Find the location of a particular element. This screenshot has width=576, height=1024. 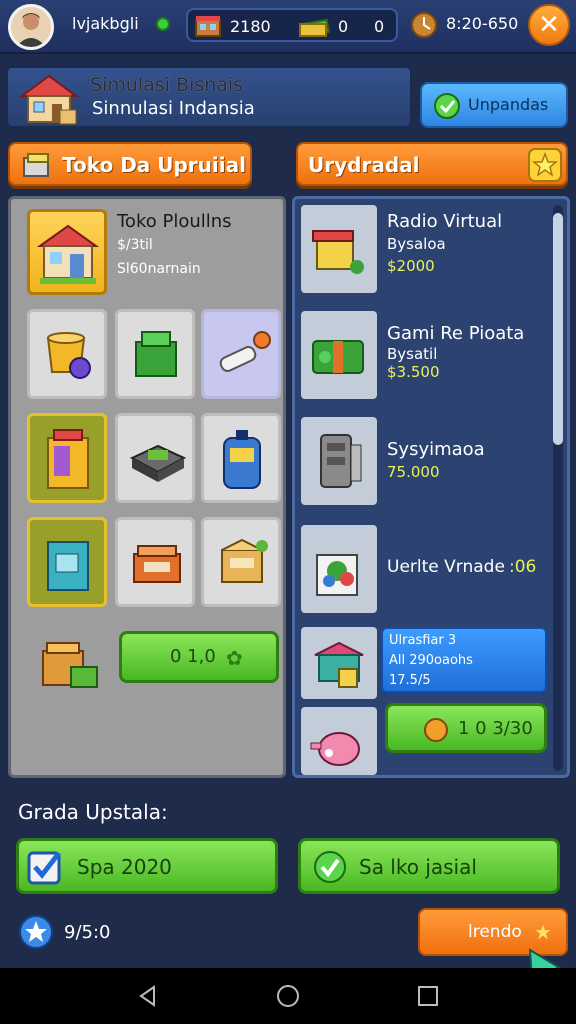

upgrade-name: Radio Virtual is located at coordinates (445, 221).